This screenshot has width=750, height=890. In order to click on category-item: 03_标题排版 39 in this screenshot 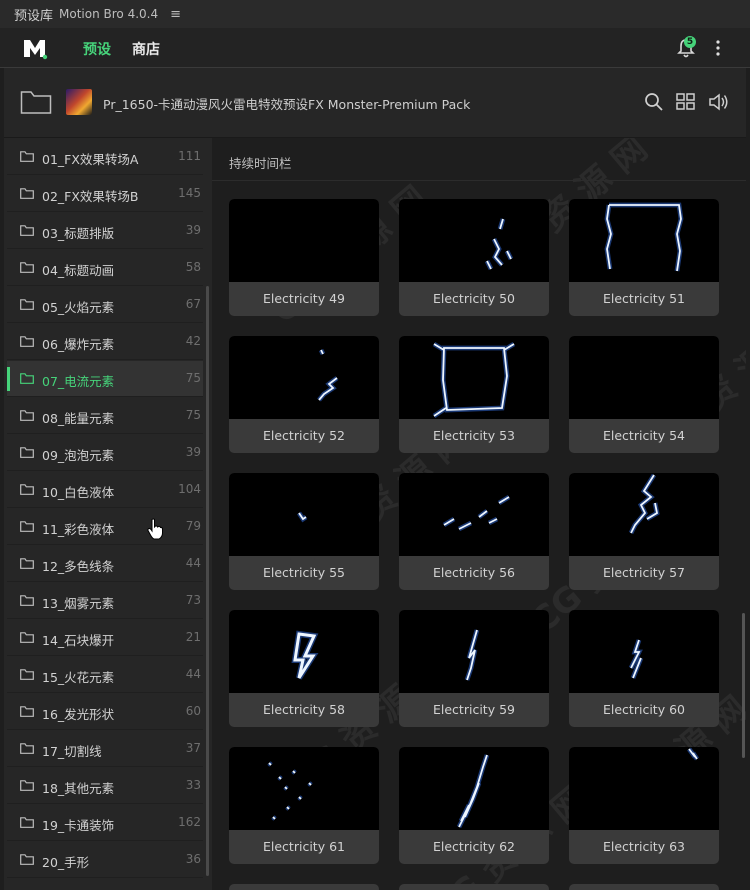, I will do `click(105, 231)`.